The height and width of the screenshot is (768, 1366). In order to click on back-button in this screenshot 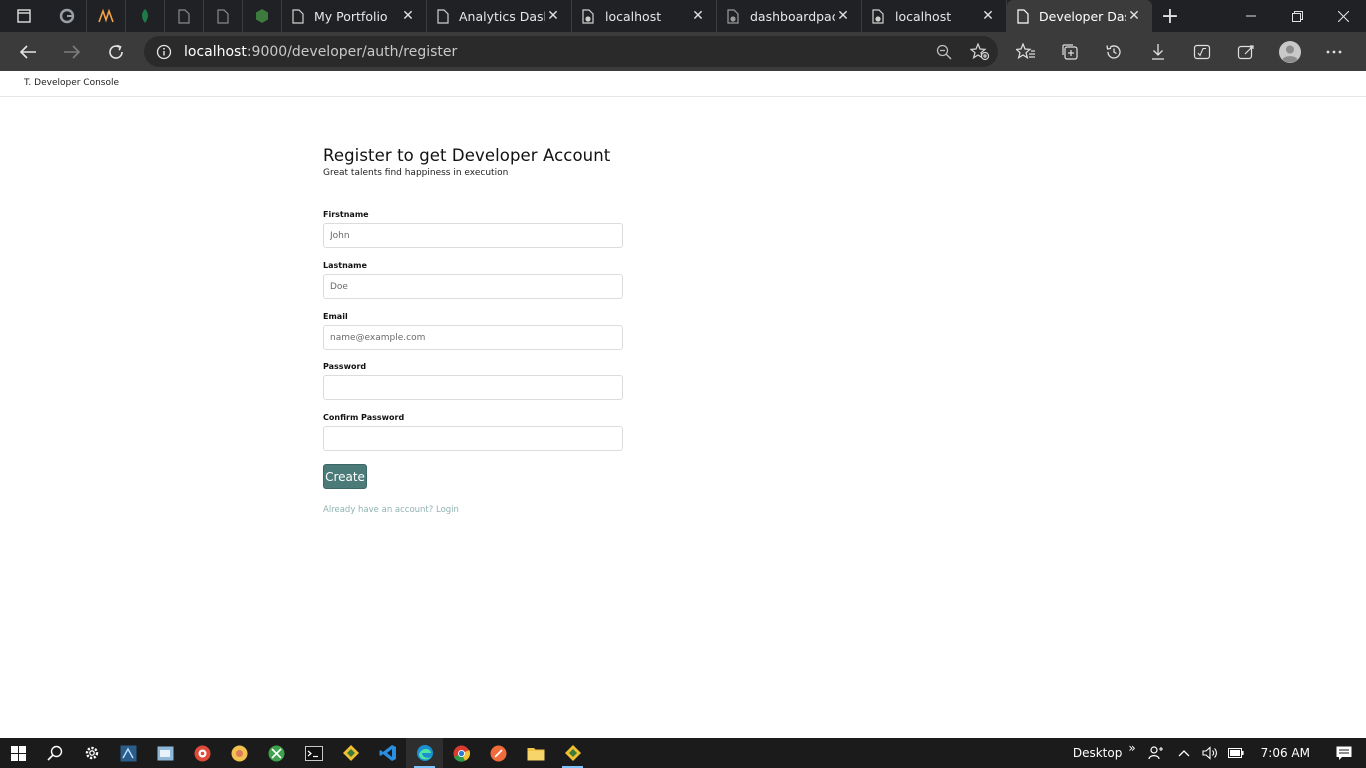, I will do `click(28, 51)`.